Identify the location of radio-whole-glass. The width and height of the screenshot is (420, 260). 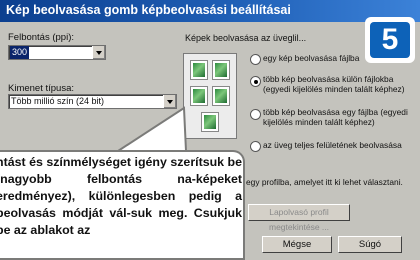
(255, 146).